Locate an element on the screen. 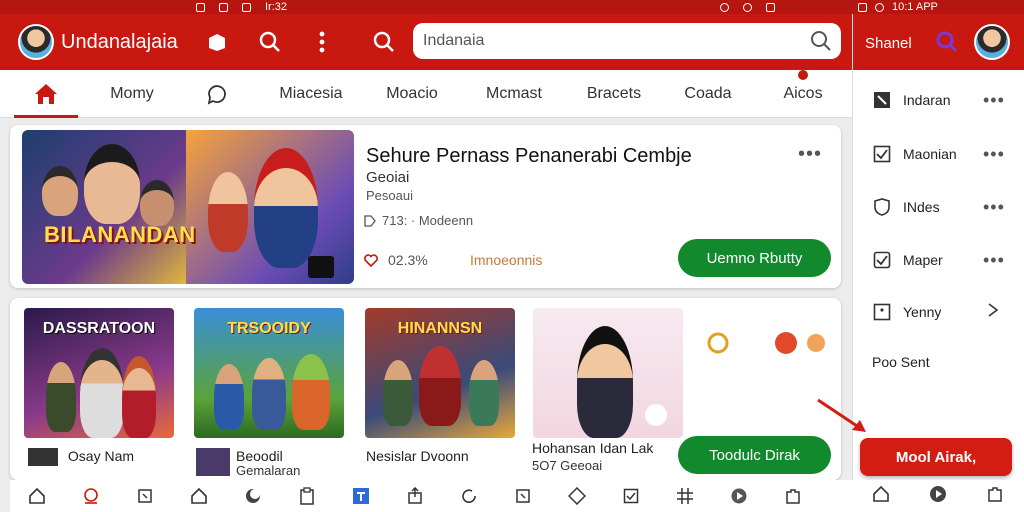 The width and height of the screenshot is (1024, 512). tab-chat is located at coordinates (217, 94).